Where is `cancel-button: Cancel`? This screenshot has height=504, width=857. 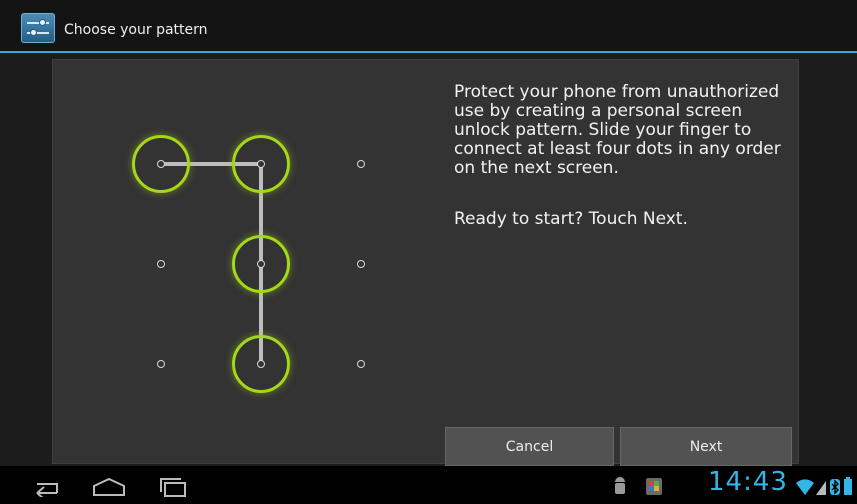 cancel-button: Cancel is located at coordinates (529, 446).